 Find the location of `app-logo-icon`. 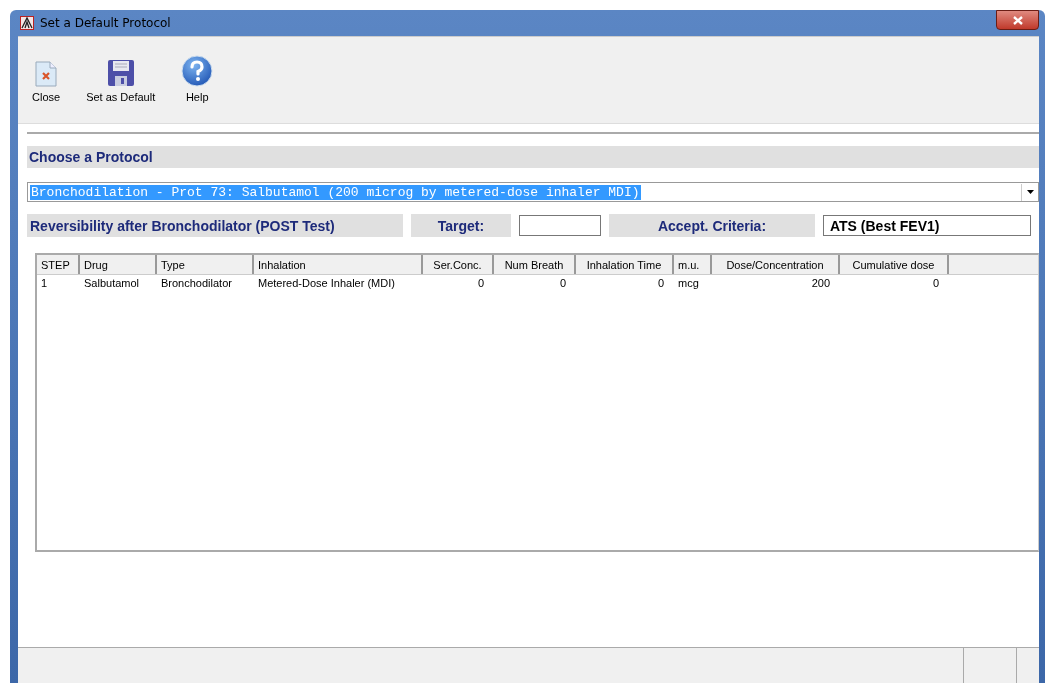

app-logo-icon is located at coordinates (27, 23).